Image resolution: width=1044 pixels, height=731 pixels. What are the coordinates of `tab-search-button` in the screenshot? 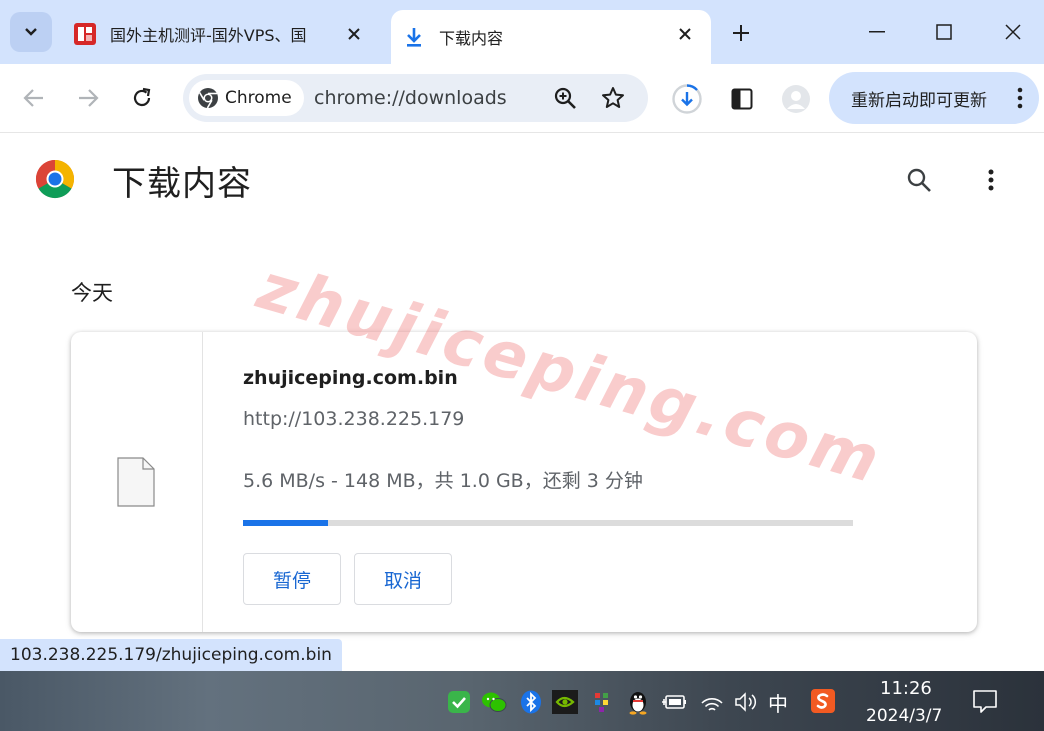 It's located at (31, 32).